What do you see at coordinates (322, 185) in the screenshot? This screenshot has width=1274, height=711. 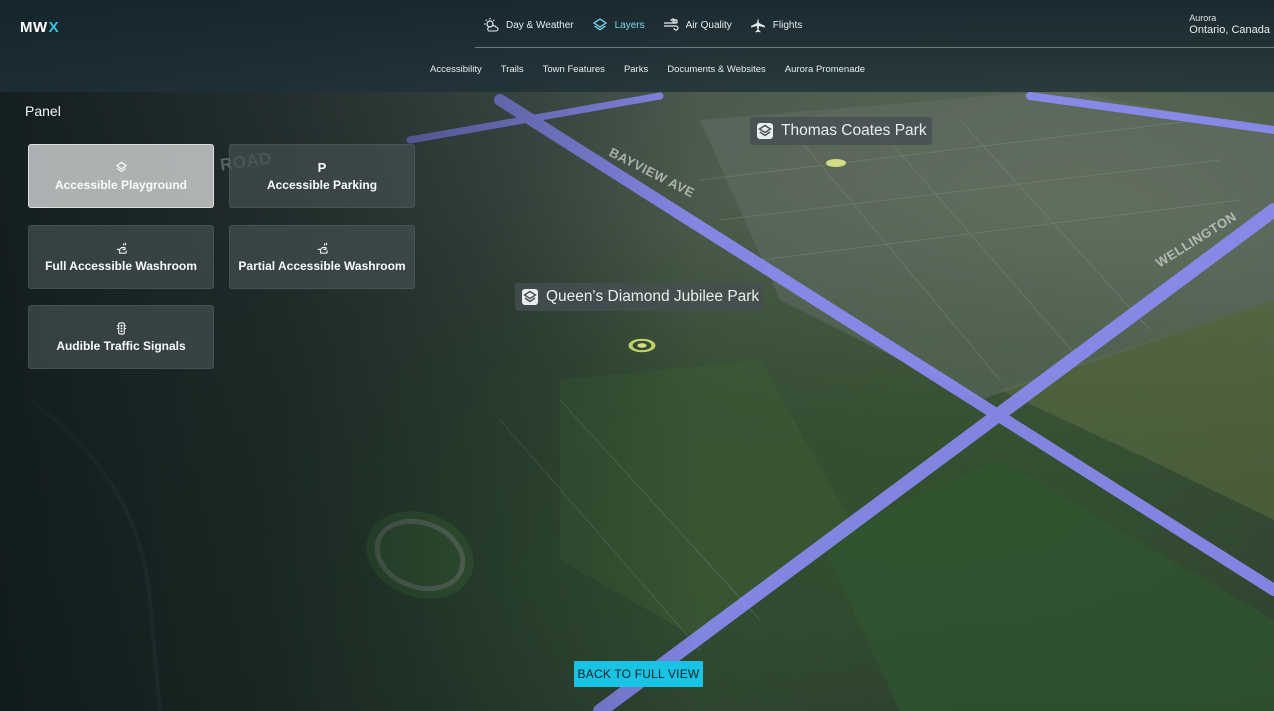 I see `tile-label: Accessible Parking` at bounding box center [322, 185].